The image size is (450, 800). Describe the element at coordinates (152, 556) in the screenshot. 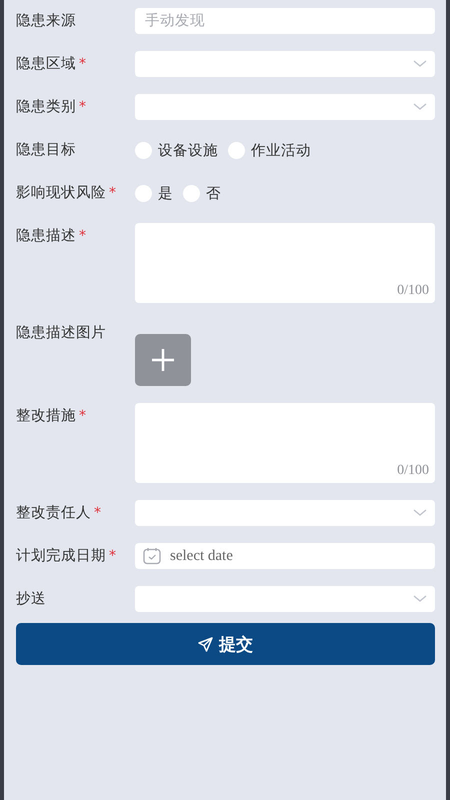

I see `calendar-icon` at that location.